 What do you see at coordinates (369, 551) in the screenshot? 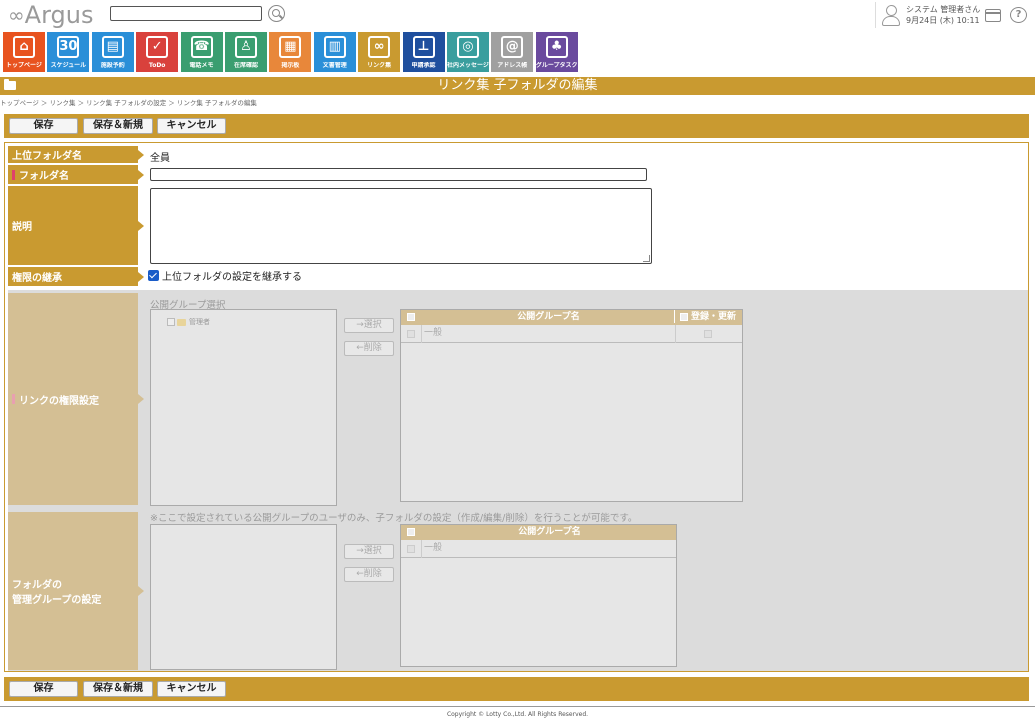
I see `admin-select-button: →選択` at bounding box center [369, 551].